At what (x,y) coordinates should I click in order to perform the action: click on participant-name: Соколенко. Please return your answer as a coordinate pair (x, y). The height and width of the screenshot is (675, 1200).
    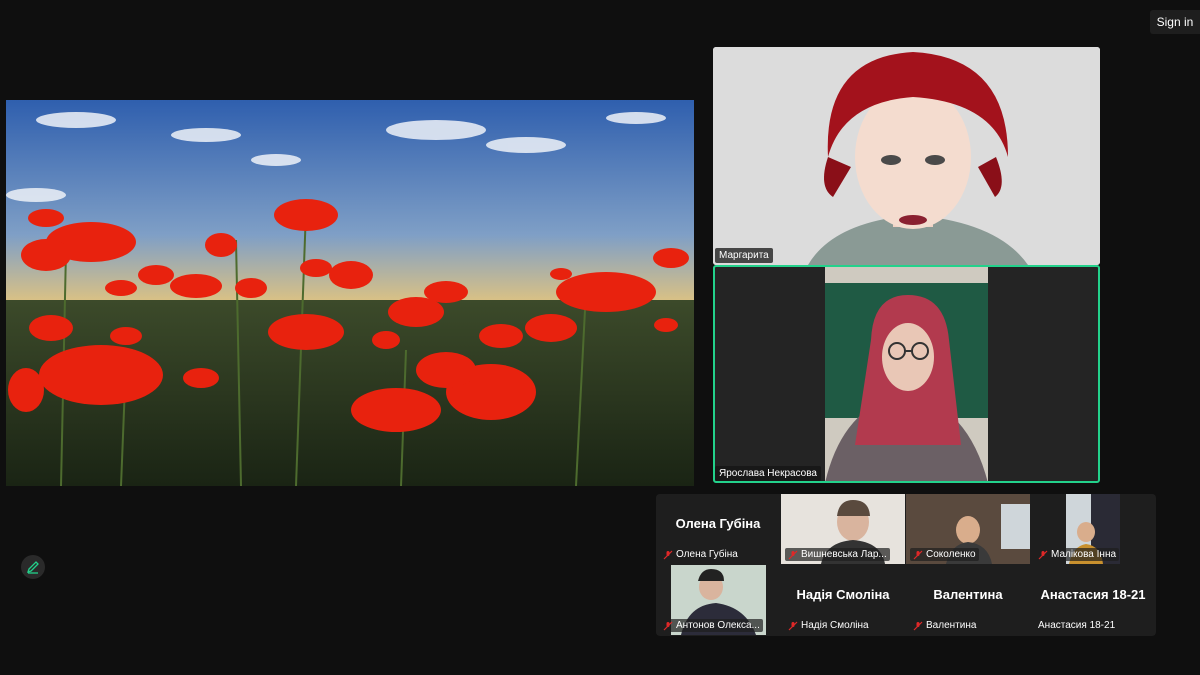
    Looking at the image, I should click on (951, 554).